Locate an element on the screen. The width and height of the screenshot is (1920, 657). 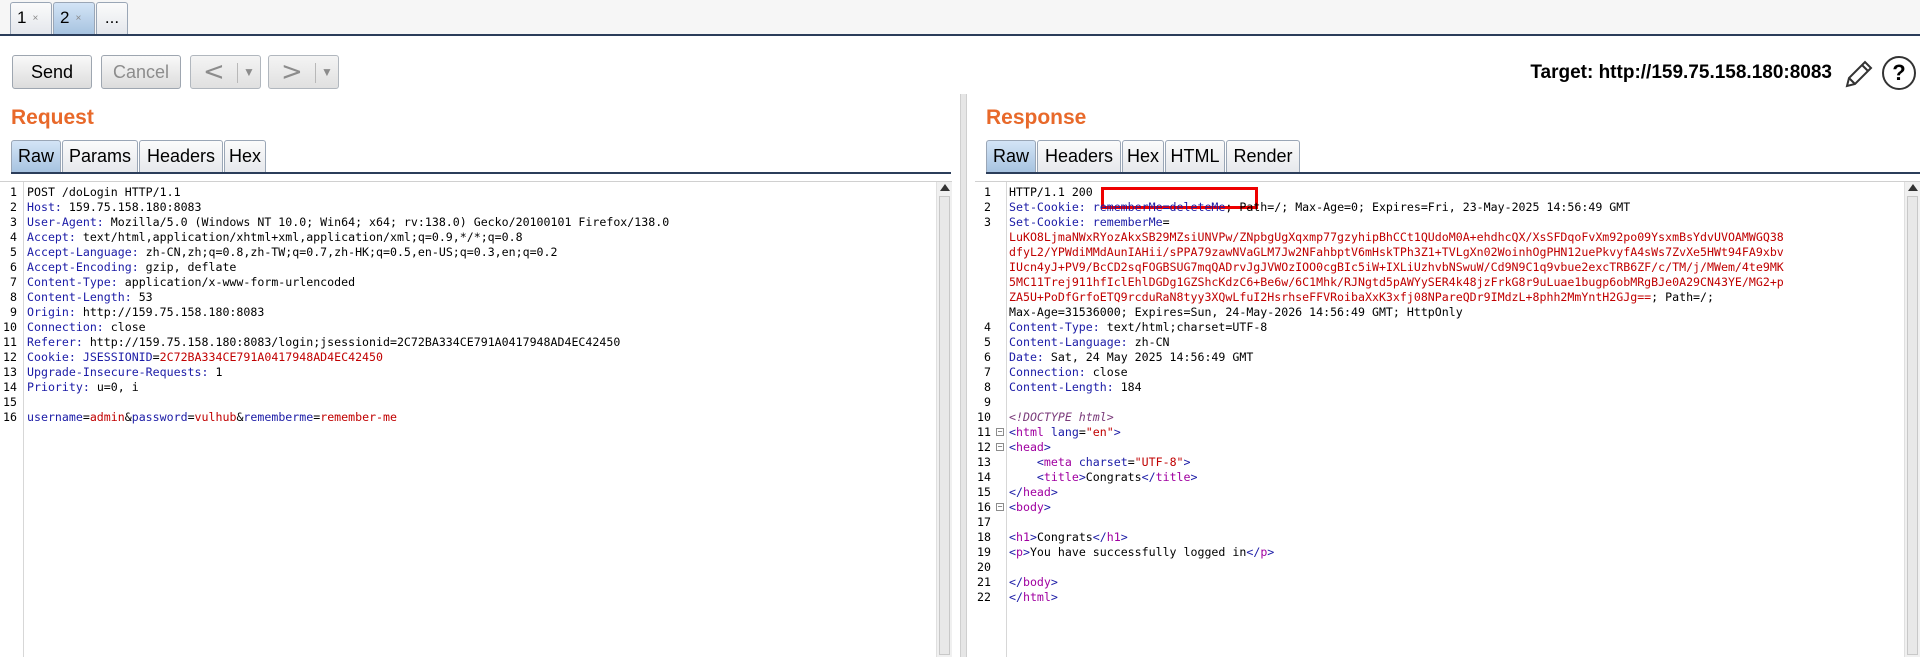
cancel-button: Cancel is located at coordinates (141, 72).